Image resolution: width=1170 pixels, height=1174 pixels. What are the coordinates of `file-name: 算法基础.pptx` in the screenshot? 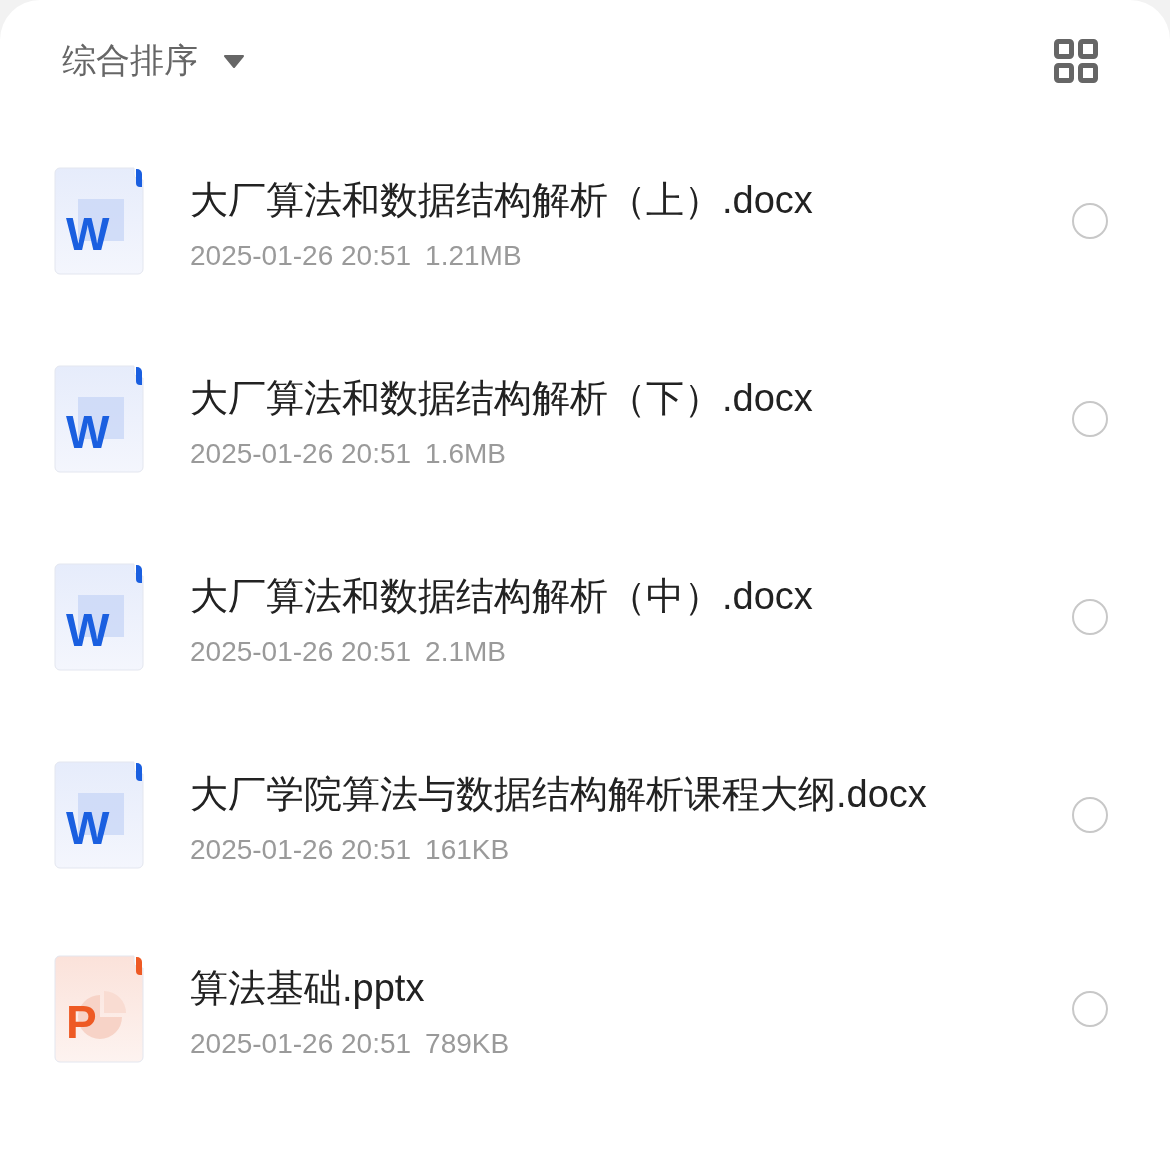 It's located at (308, 988).